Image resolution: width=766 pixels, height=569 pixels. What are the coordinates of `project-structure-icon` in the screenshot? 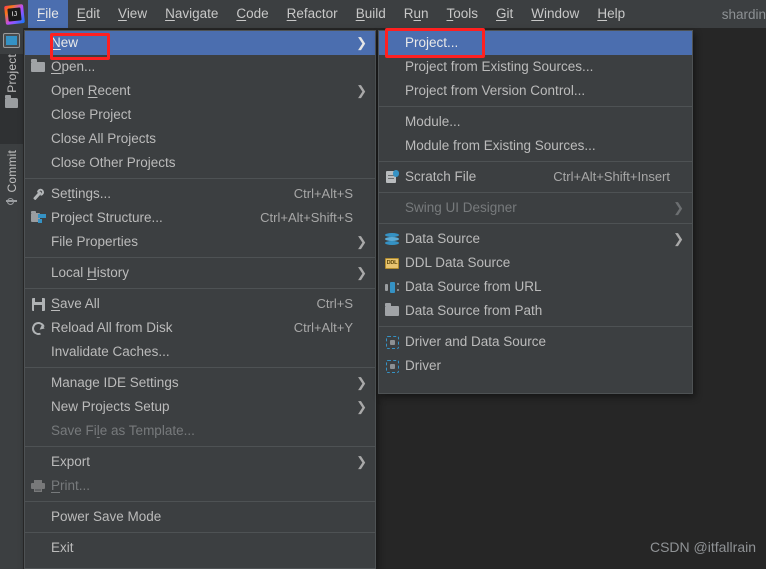 It's located at (38, 218).